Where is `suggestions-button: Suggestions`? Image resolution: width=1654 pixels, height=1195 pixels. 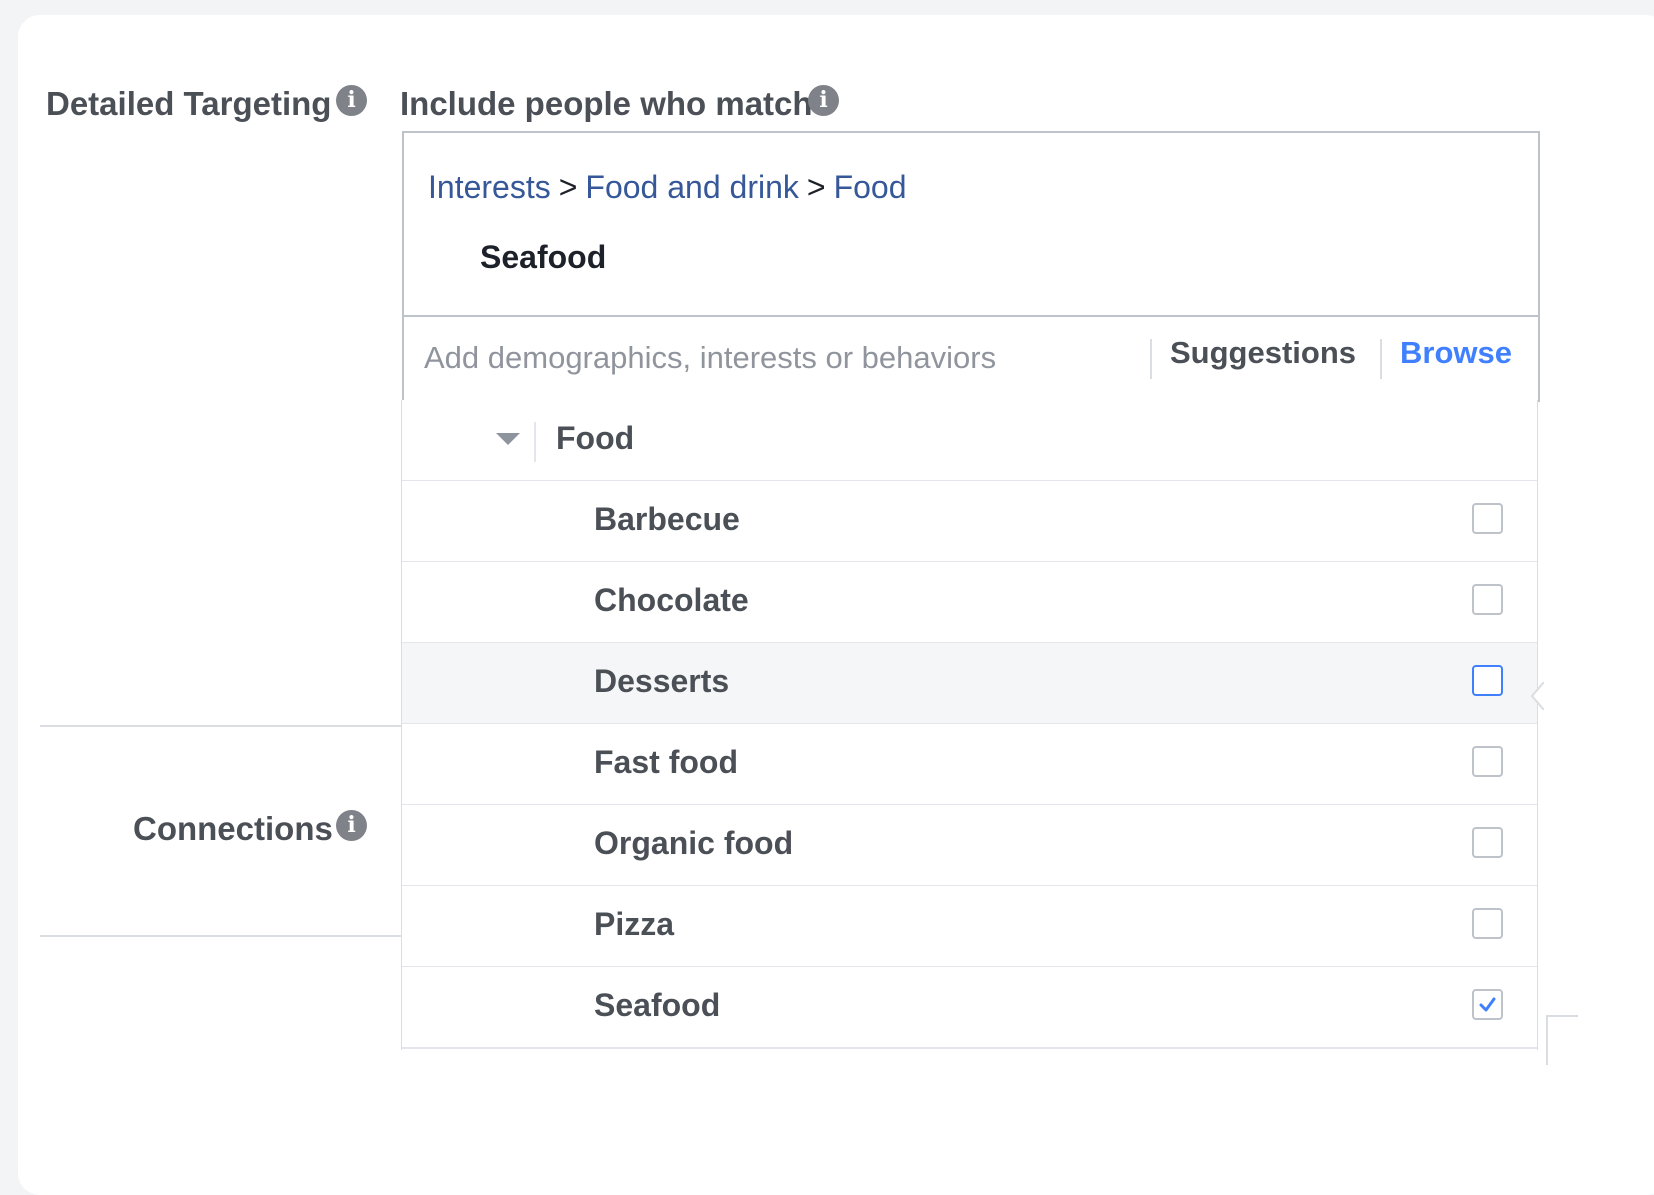
suggestions-button: Suggestions is located at coordinates (1263, 353).